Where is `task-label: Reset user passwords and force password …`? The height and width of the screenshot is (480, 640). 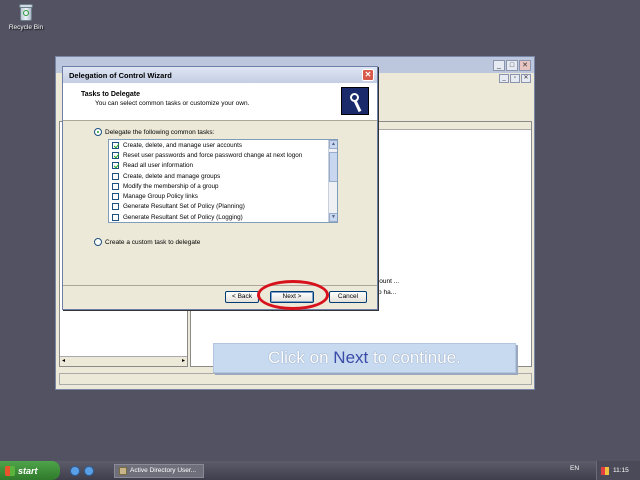 task-label: Reset user passwords and force password … is located at coordinates (213, 155).